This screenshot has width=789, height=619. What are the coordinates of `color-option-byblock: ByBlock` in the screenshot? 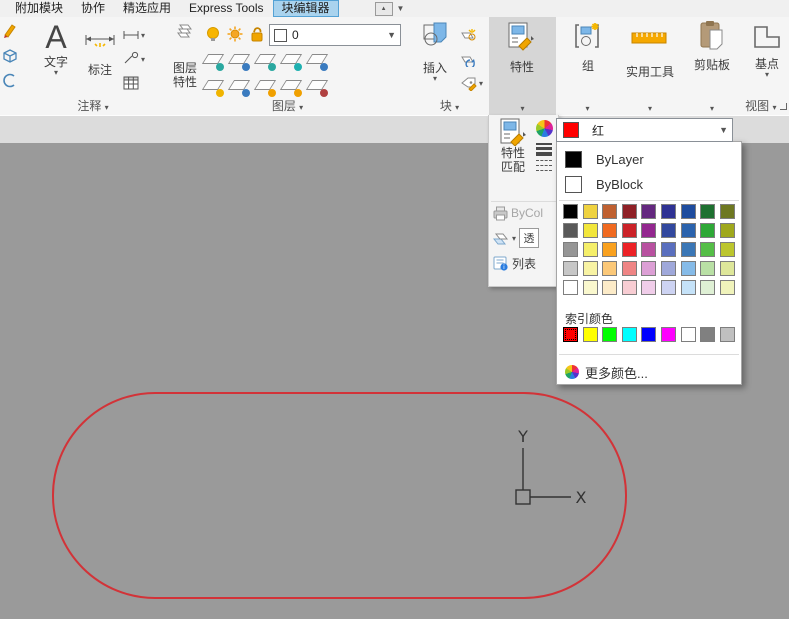 It's located at (649, 184).